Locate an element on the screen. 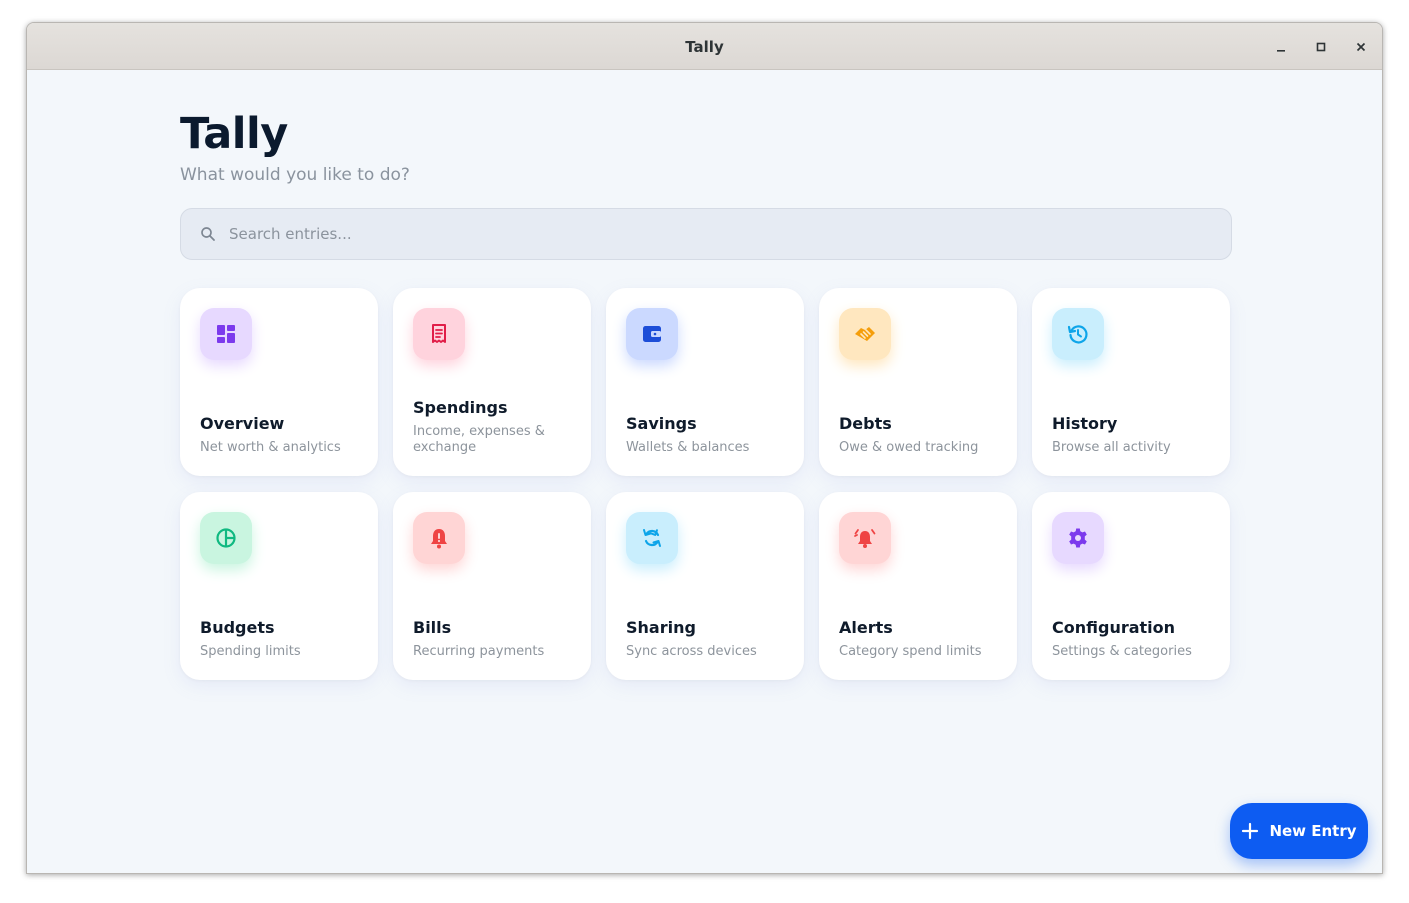 Image resolution: width=1409 pixels, height=903 pixels. minimize-button is located at coordinates (1281, 47).